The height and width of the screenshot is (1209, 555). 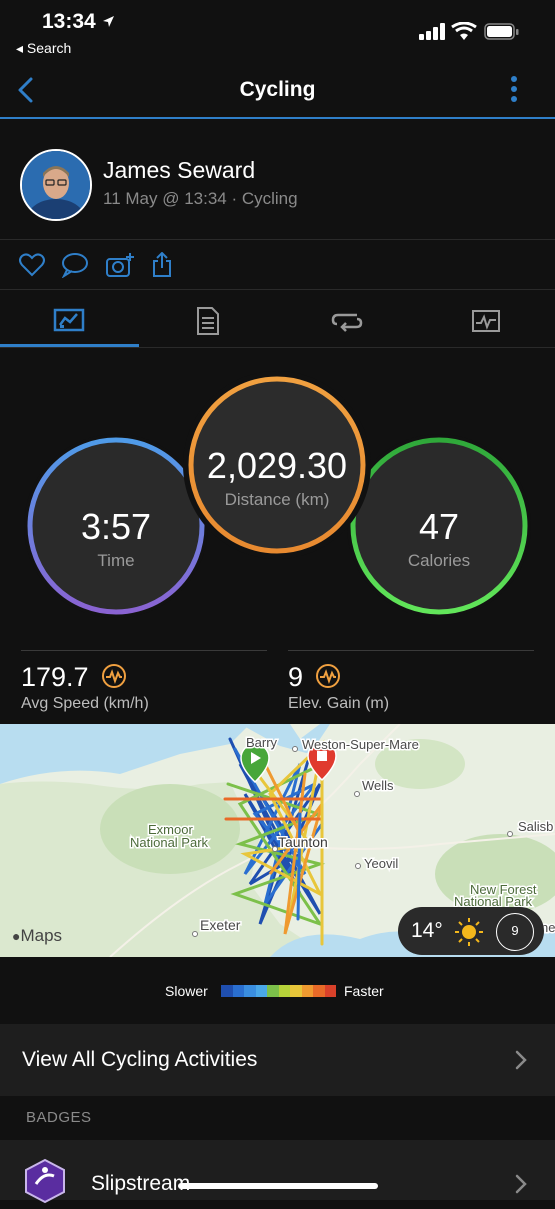 I want to click on wifi-icon, so click(x=464, y=34).